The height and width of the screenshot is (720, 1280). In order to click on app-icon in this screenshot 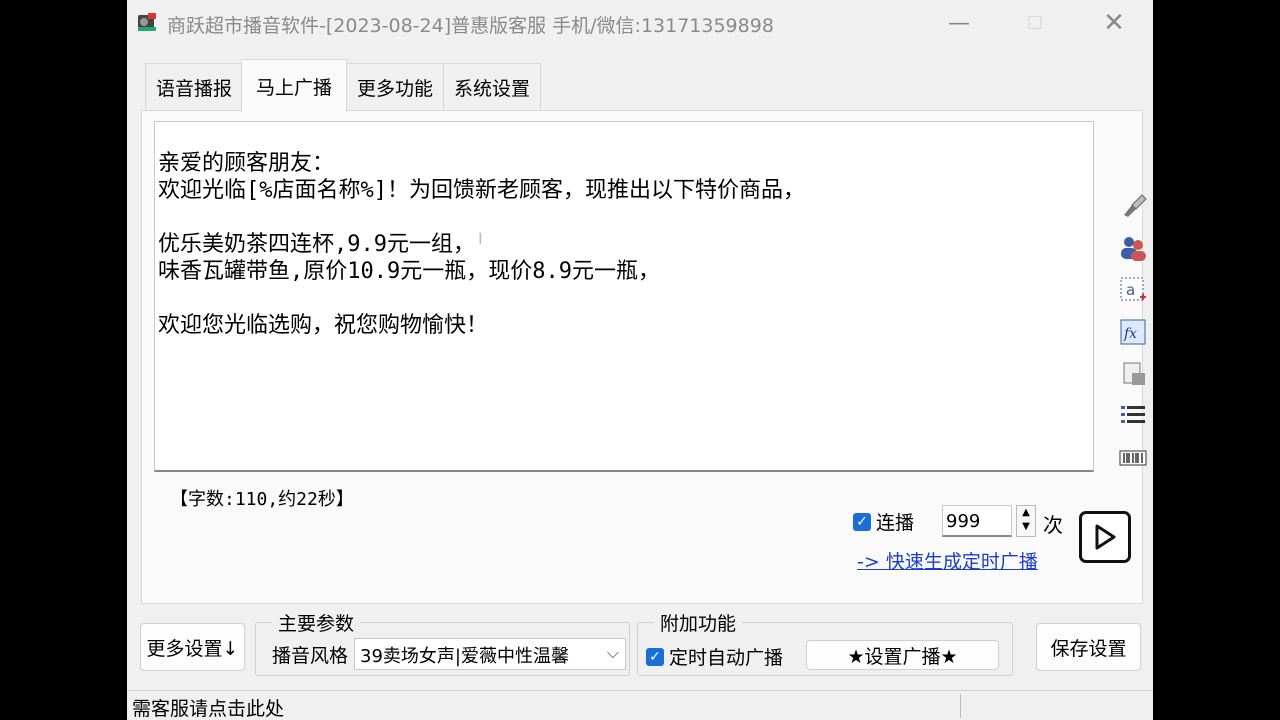, I will do `click(147, 22)`.